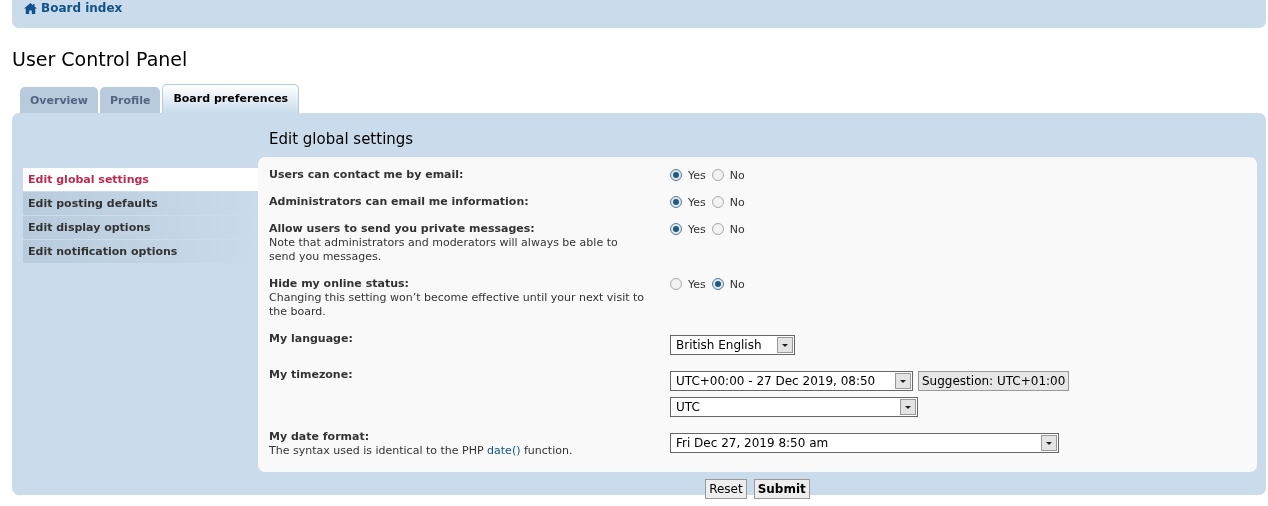 The width and height of the screenshot is (1268, 506). I want to click on home-icon, so click(30, 8).